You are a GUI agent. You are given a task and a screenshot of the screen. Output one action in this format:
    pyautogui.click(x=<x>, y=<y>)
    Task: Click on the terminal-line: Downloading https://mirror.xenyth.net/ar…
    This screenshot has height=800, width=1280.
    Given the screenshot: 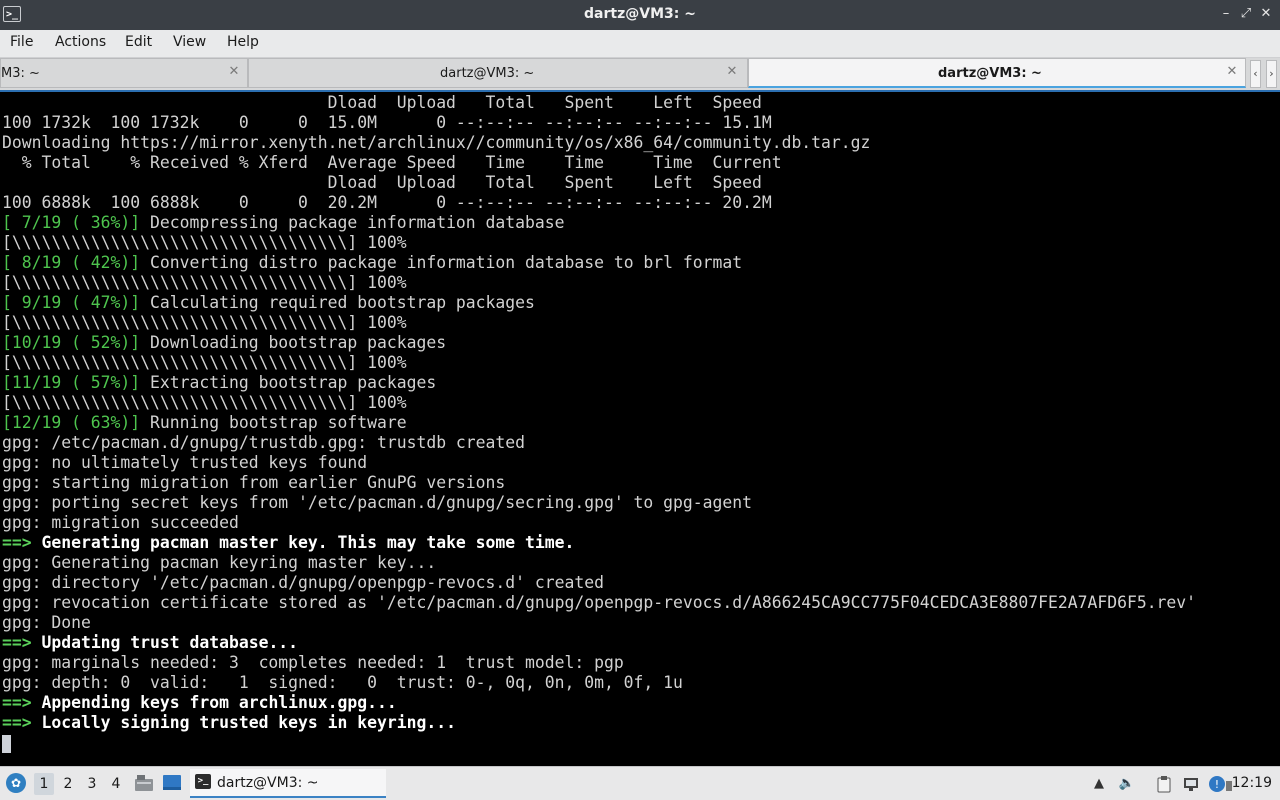 What is the action you would take?
    pyautogui.click(x=599, y=143)
    